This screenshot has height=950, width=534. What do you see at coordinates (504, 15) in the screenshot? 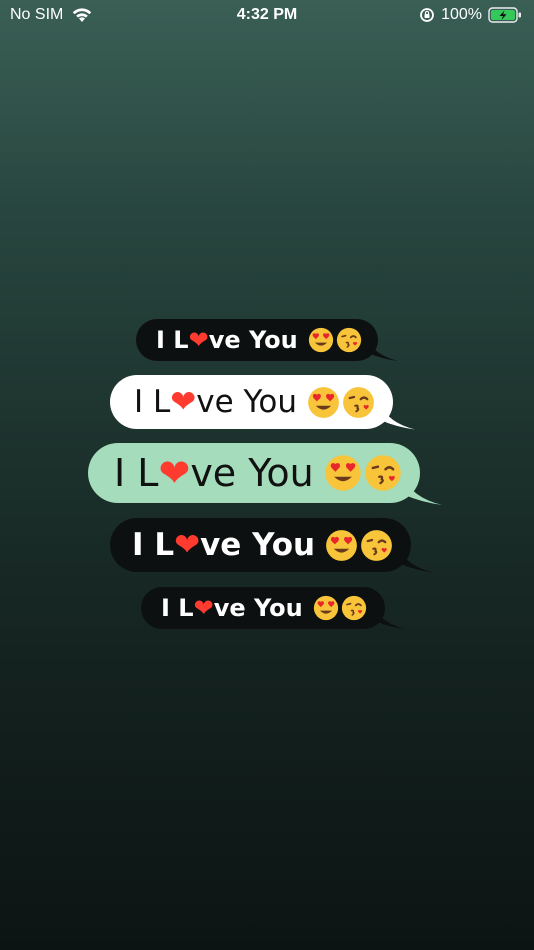
I see `battery-charging-icon` at bounding box center [504, 15].